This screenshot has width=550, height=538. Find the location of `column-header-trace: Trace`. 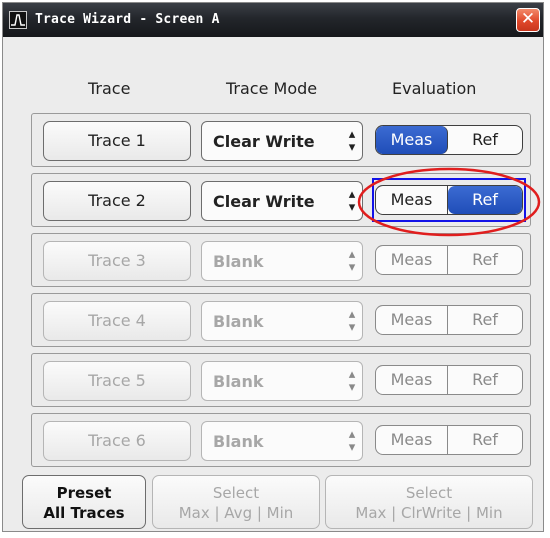

column-header-trace: Trace is located at coordinates (109, 88).